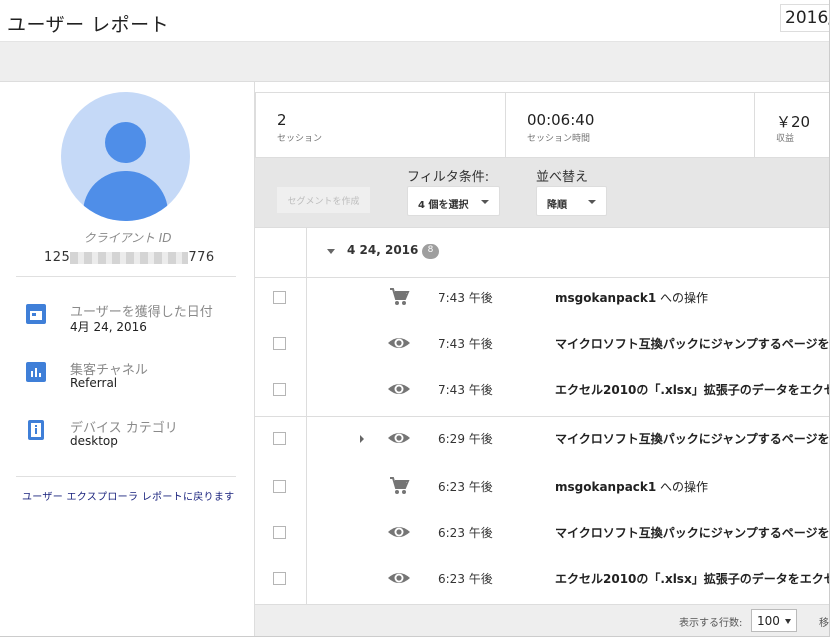 The height and width of the screenshot is (643, 837). What do you see at coordinates (282, 120) in the screenshot?
I see `metric-value: 2` at bounding box center [282, 120].